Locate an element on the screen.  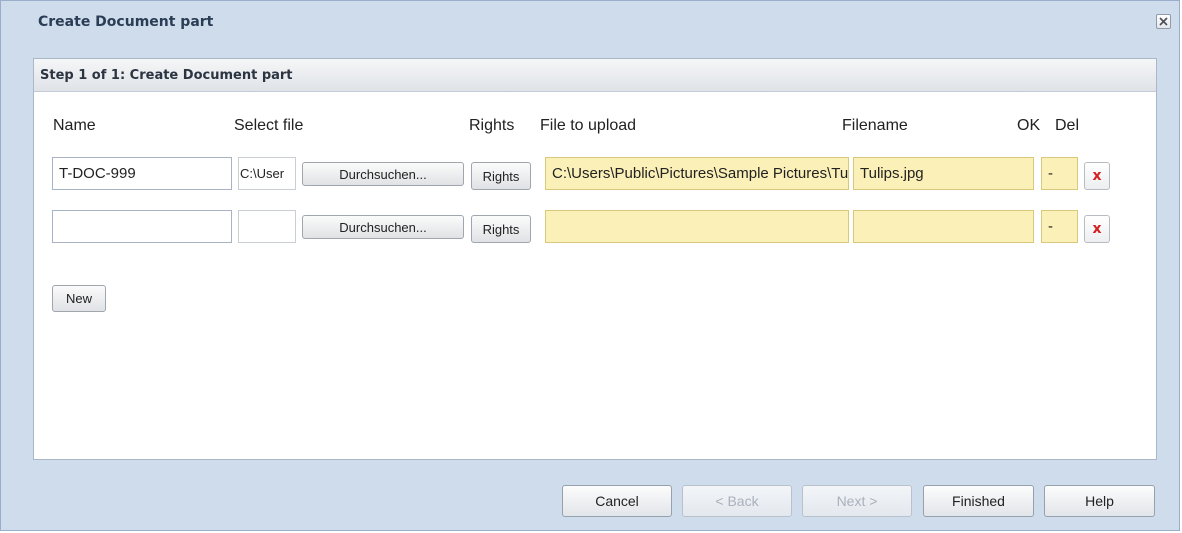
file-to-upload-field is located at coordinates (697, 226).